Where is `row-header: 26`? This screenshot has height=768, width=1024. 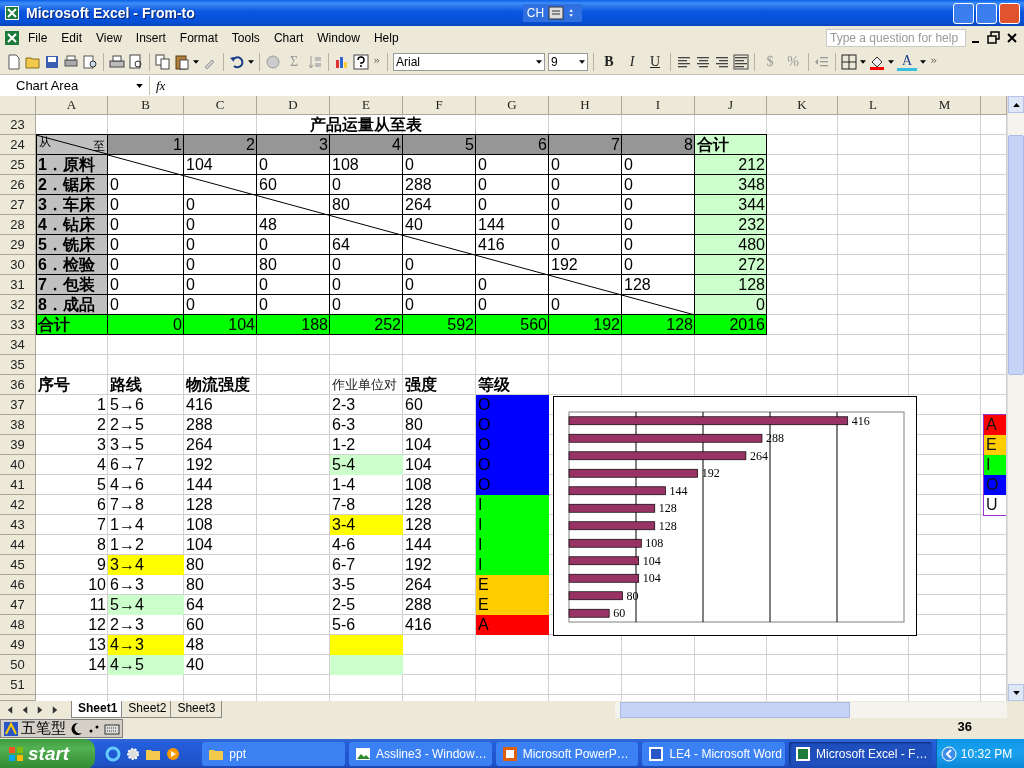 row-header: 26 is located at coordinates (18, 185).